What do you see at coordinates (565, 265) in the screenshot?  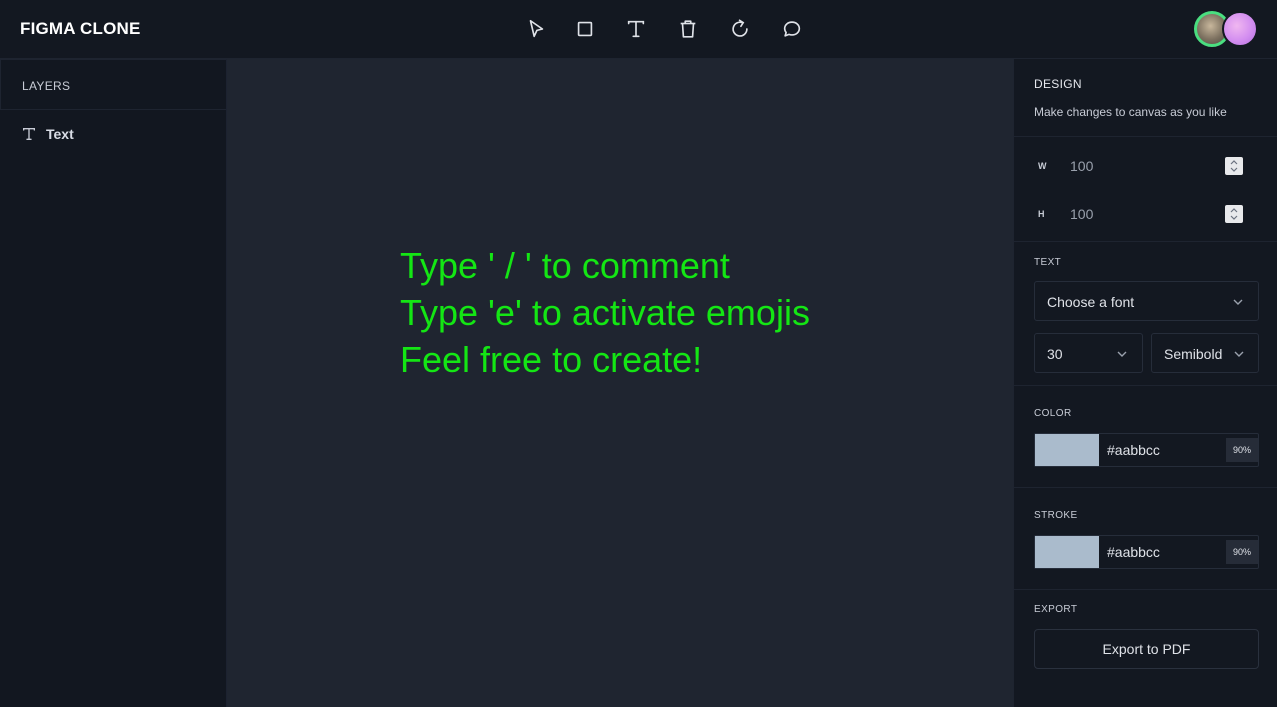 I see `canvas-text-line: Type ' / ' to comment` at bounding box center [565, 265].